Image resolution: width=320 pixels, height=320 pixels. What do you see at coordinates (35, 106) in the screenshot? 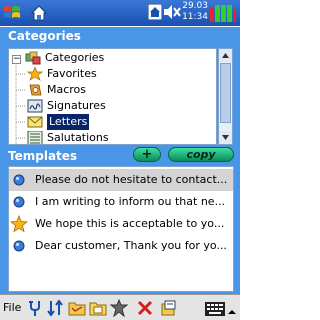
I see `signature-icon` at bounding box center [35, 106].